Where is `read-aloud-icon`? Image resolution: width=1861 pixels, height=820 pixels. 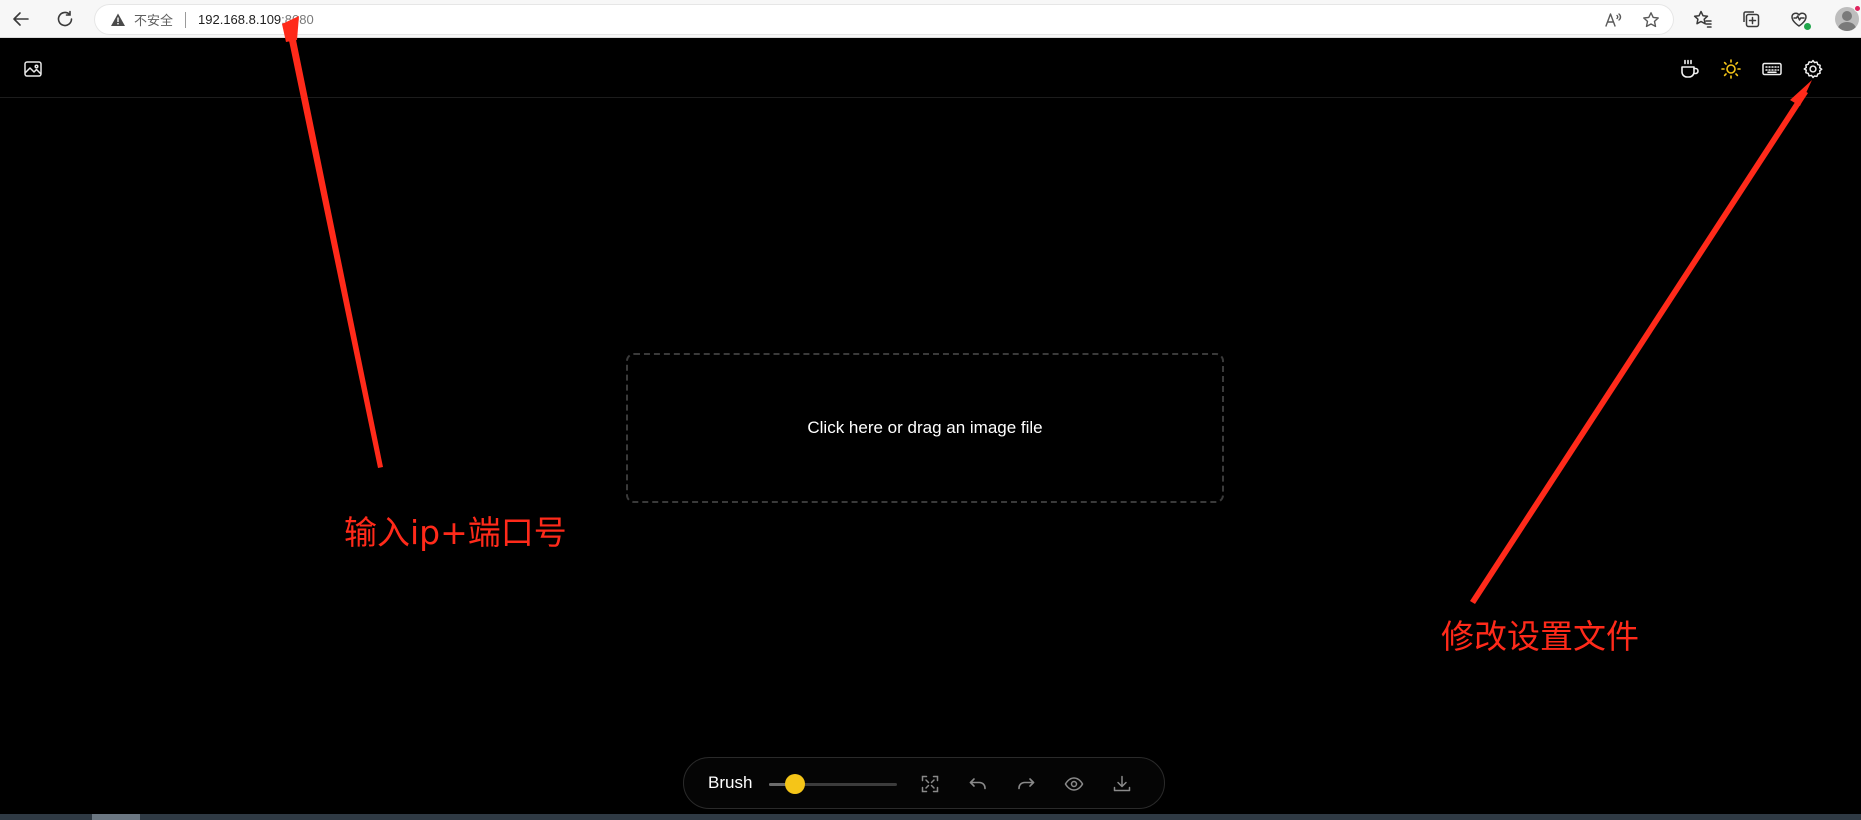
read-aloud-icon is located at coordinates (1613, 20).